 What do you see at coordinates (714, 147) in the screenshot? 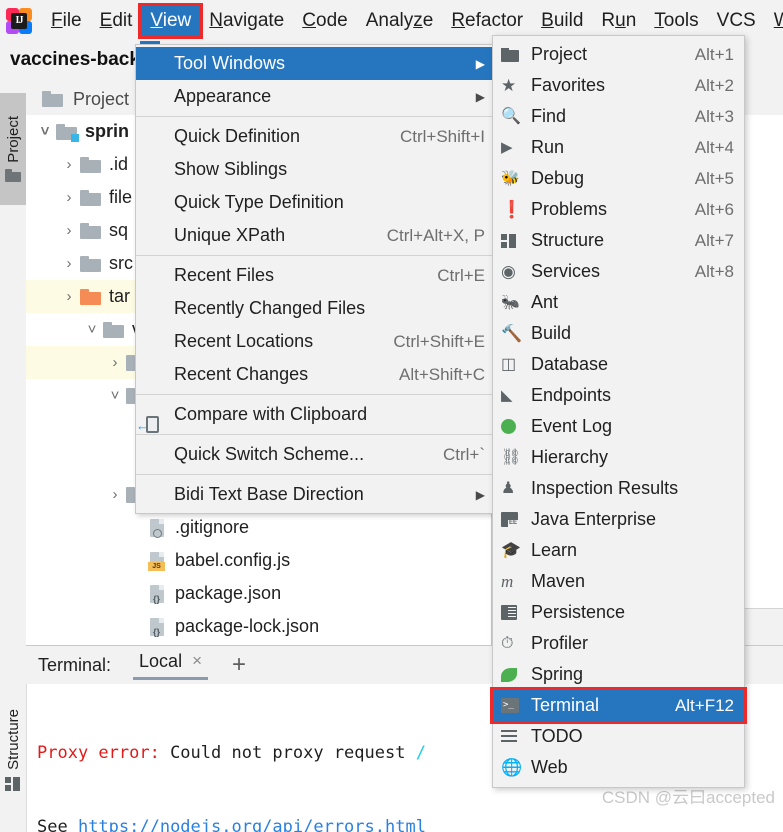
I see `submenu-item-shortcut: Alt+4` at bounding box center [714, 147].